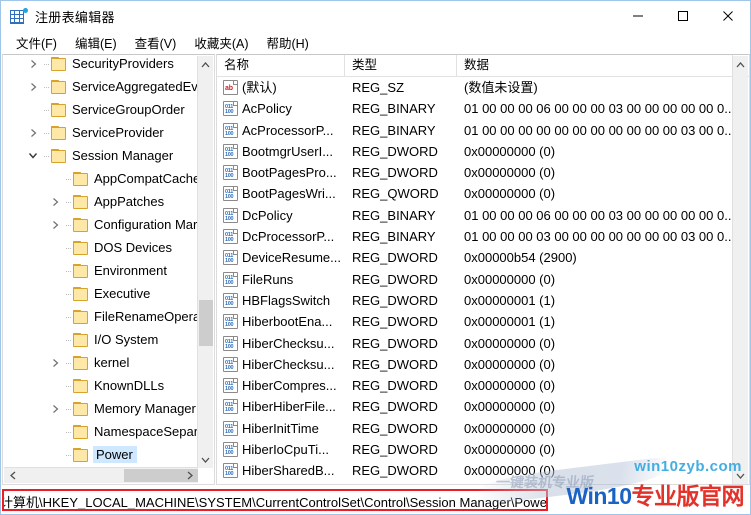 The height and width of the screenshot is (515, 751). Describe the element at coordinates (96, 42) in the screenshot. I see `menu-item-edit: 编辑(E)` at that location.